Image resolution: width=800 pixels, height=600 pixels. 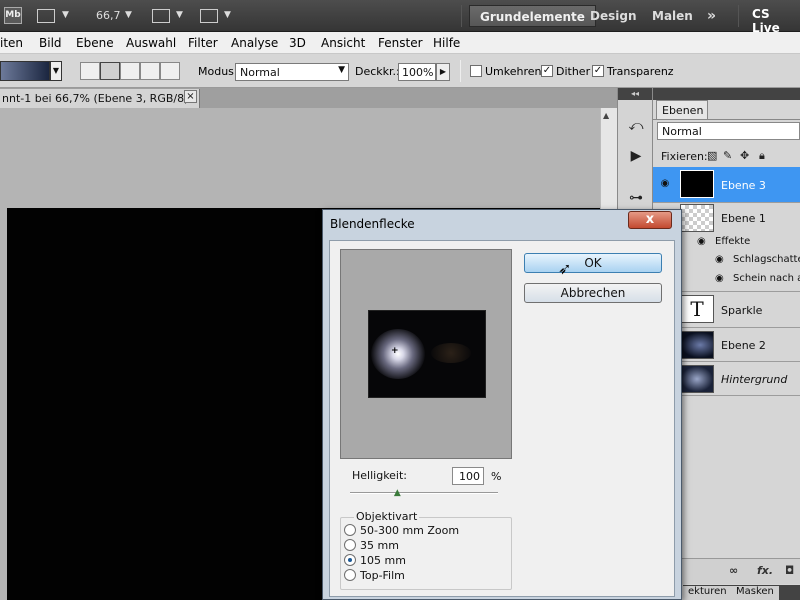 I want to click on view-extras-icon, so click(x=46, y=16).